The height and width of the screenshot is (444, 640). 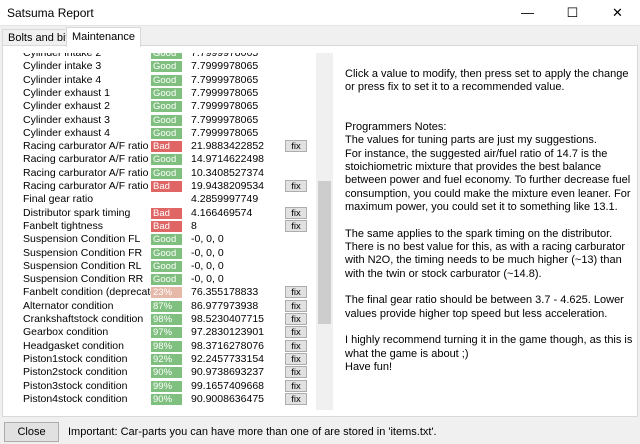 I want to click on list-item: Cylinder intake 4 Good 7.7999978065, so click(x=167, y=80).